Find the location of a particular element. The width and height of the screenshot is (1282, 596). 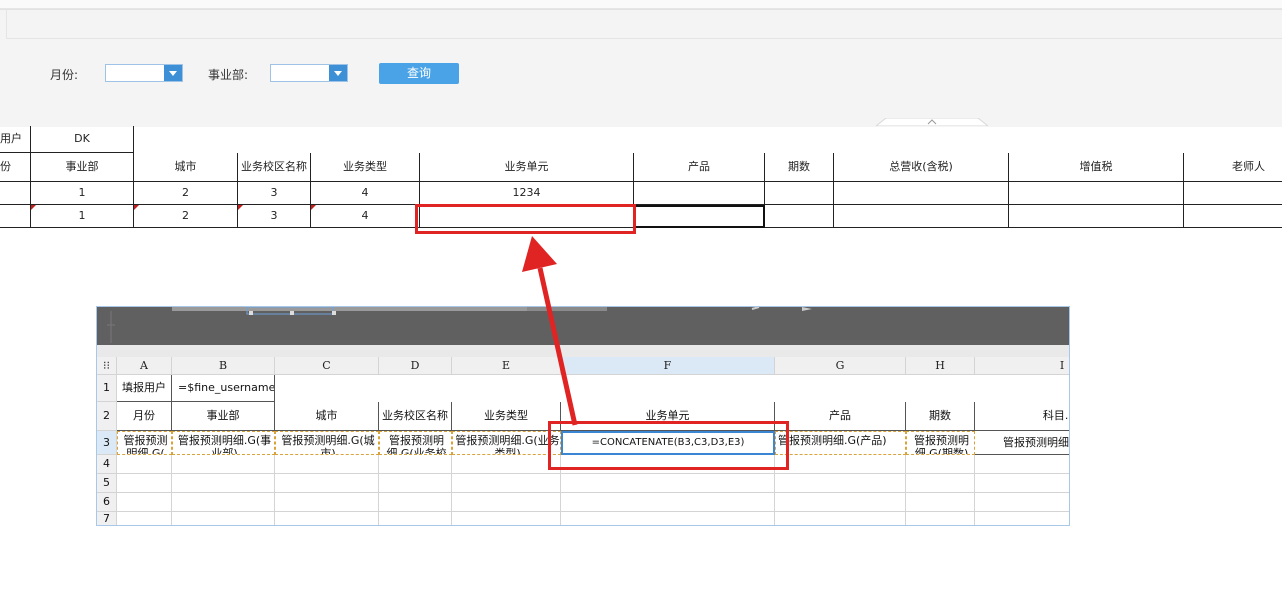

d-d2: 业务校区名称 is located at coordinates (415, 416).